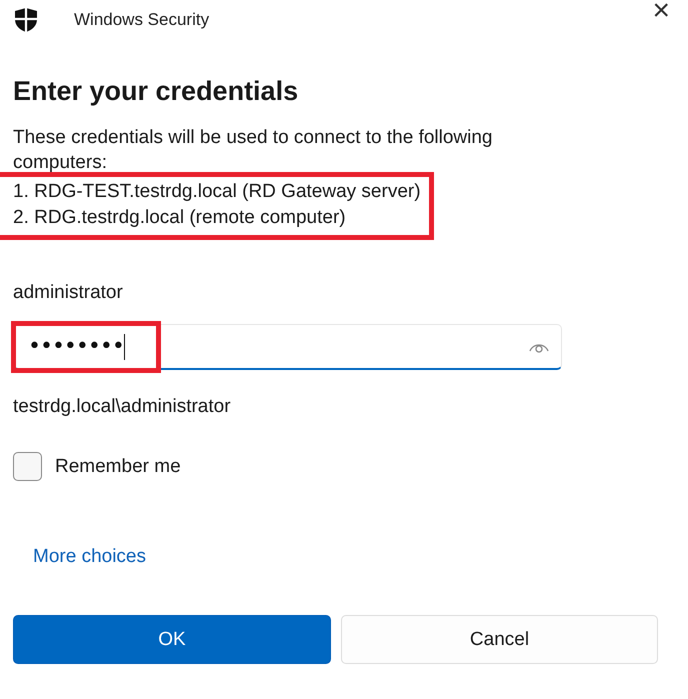 This screenshot has width=688, height=699. I want to click on username-label: administrator, so click(68, 293).